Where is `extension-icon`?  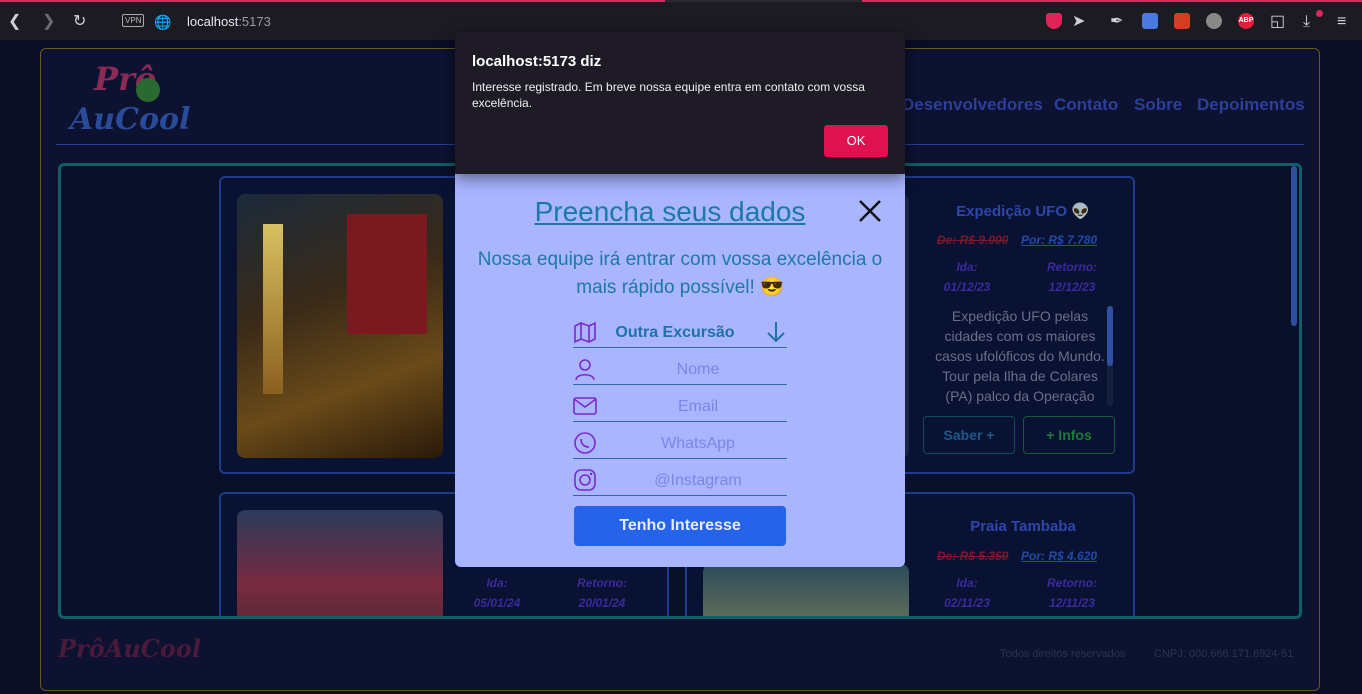
extension-icon is located at coordinates (1182, 21).